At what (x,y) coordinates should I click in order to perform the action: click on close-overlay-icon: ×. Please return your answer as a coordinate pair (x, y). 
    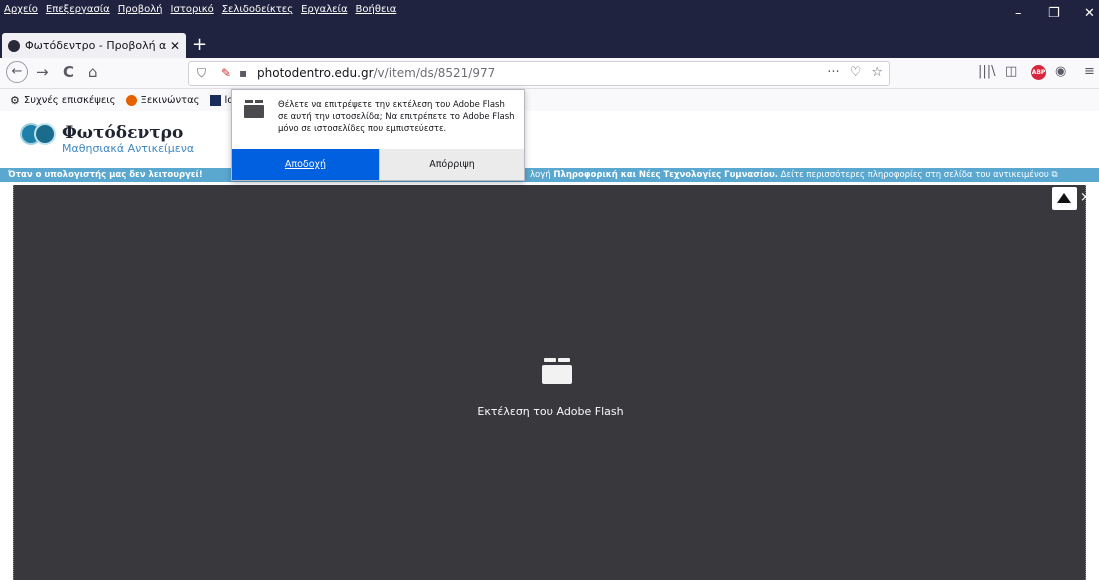
    Looking at the image, I should click on (1085, 197).